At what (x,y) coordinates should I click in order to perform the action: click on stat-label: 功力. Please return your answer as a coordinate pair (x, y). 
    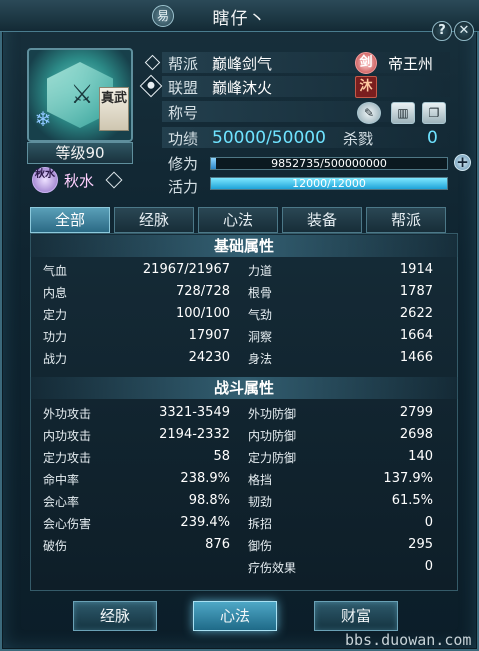
    Looking at the image, I should click on (55, 337).